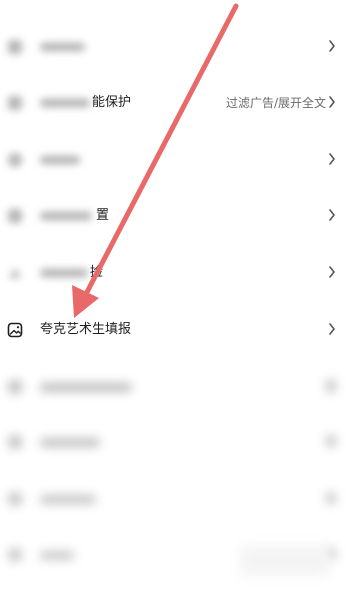 This screenshot has width=360, height=603. I want to click on row-value: 过滤广告/展开全文, so click(275, 103).